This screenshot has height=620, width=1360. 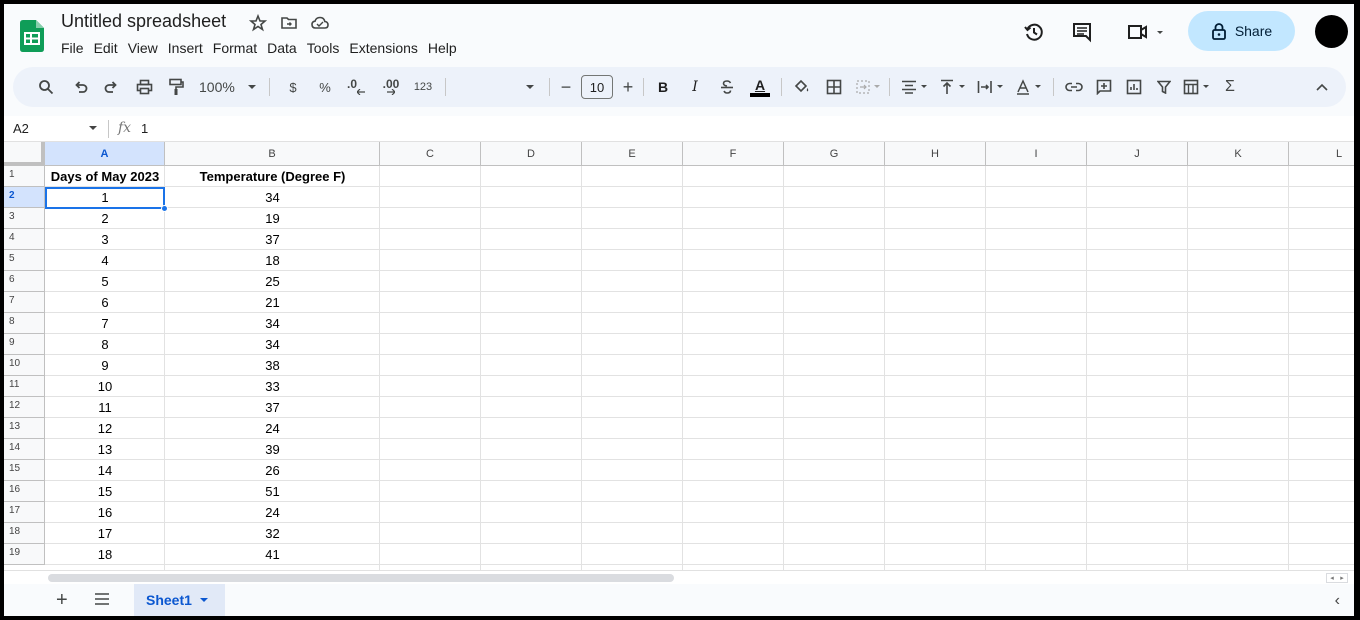 I want to click on menu-file: File, so click(x=72, y=48).